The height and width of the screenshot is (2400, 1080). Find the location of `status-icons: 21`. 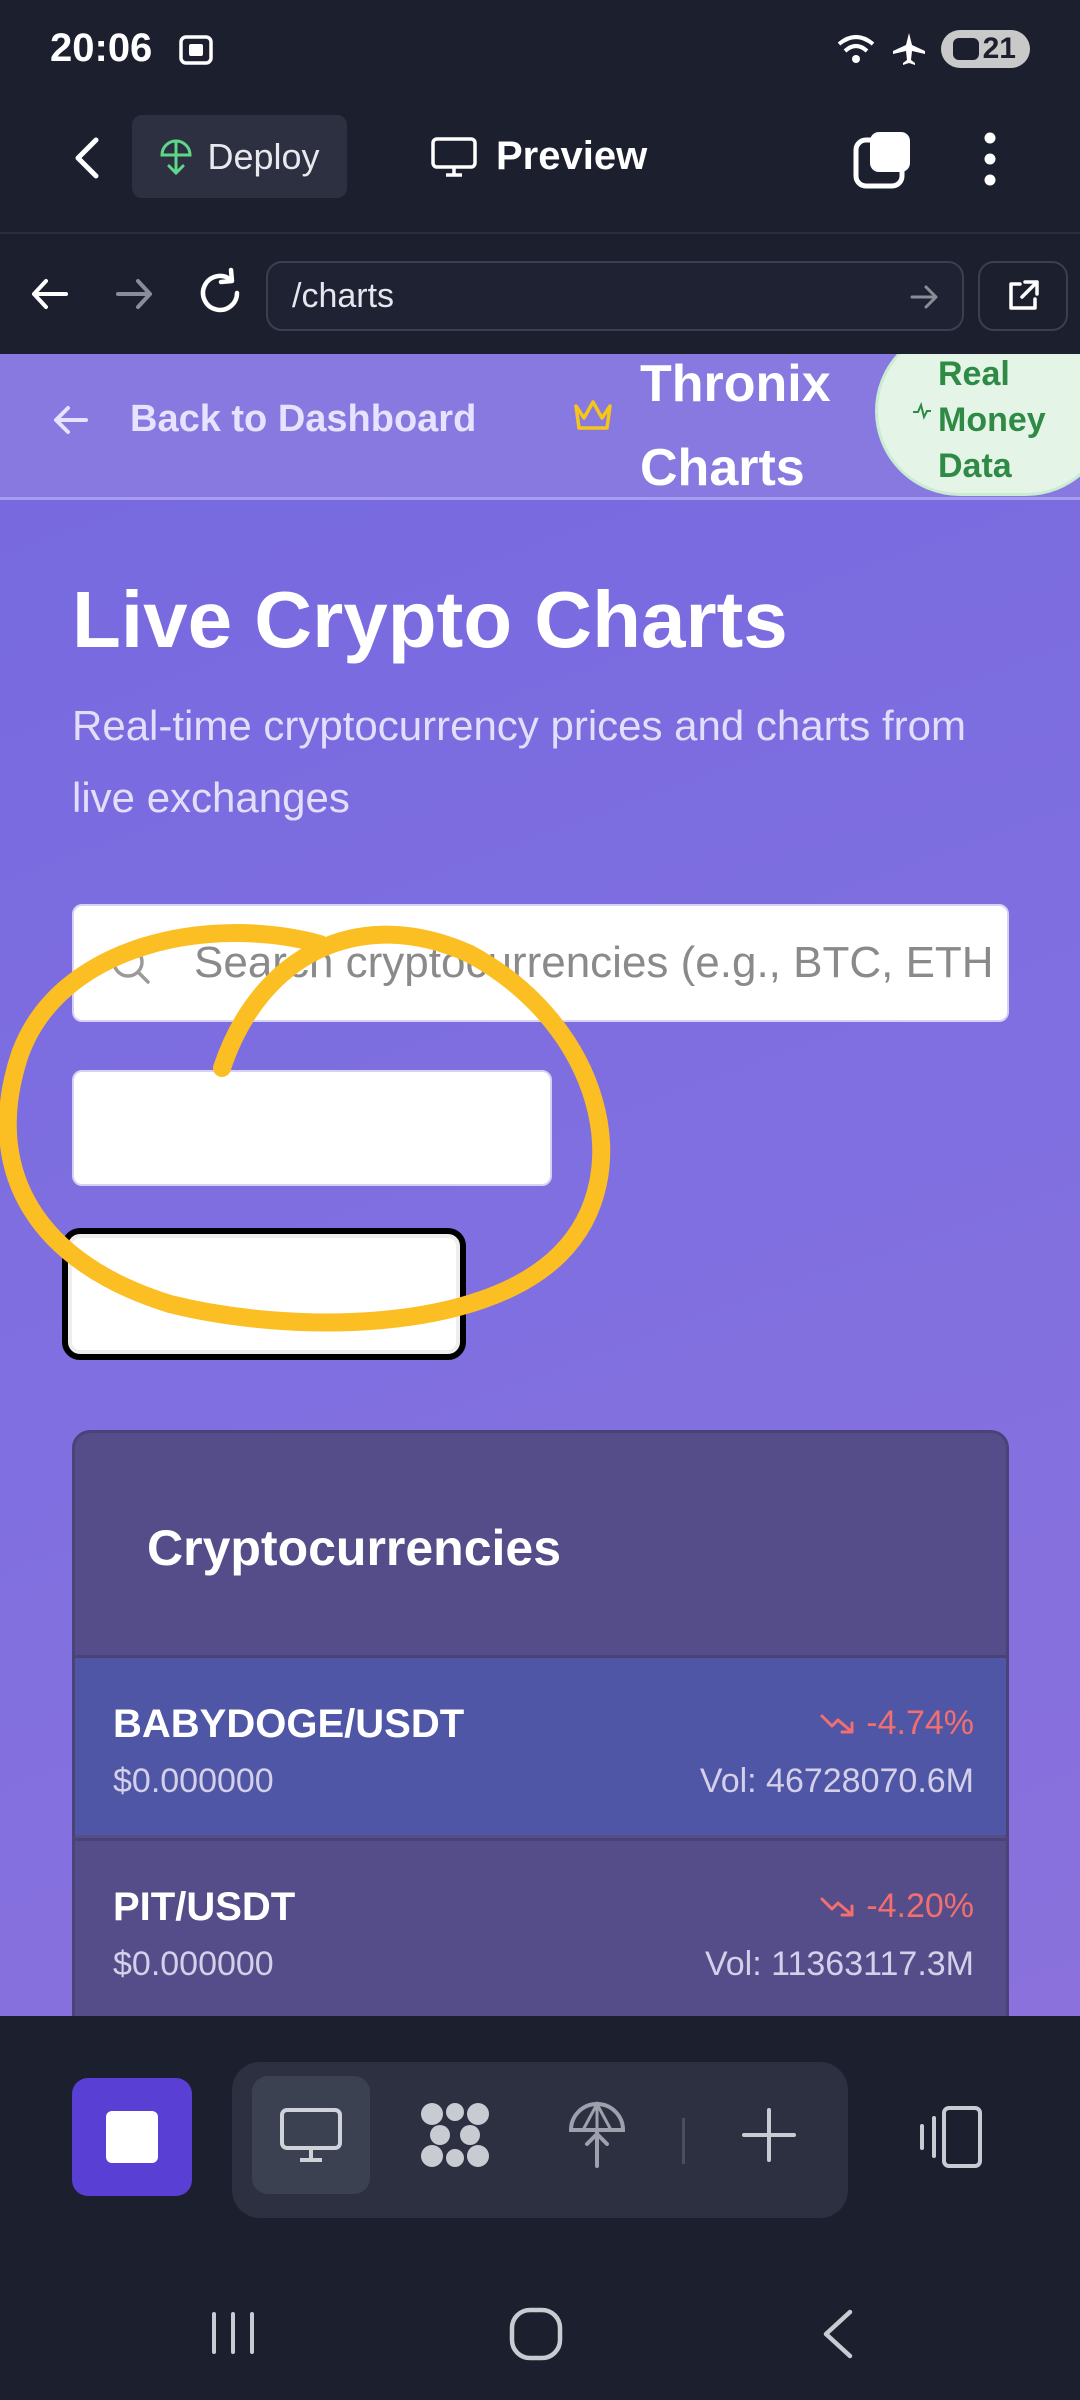

status-icons: 21 is located at coordinates (932, 49).